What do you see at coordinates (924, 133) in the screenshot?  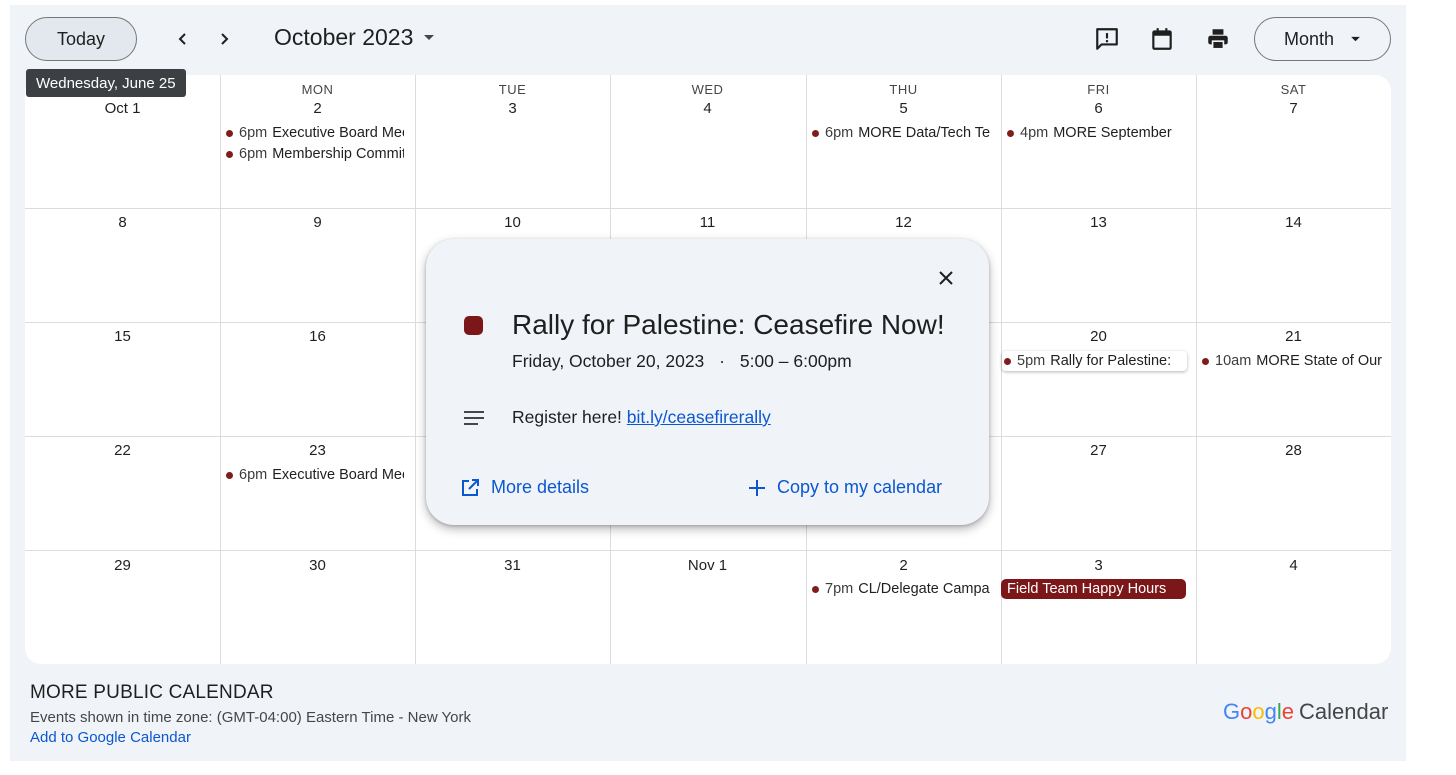 I see `event-title: MORE Data/Tech Team` at bounding box center [924, 133].